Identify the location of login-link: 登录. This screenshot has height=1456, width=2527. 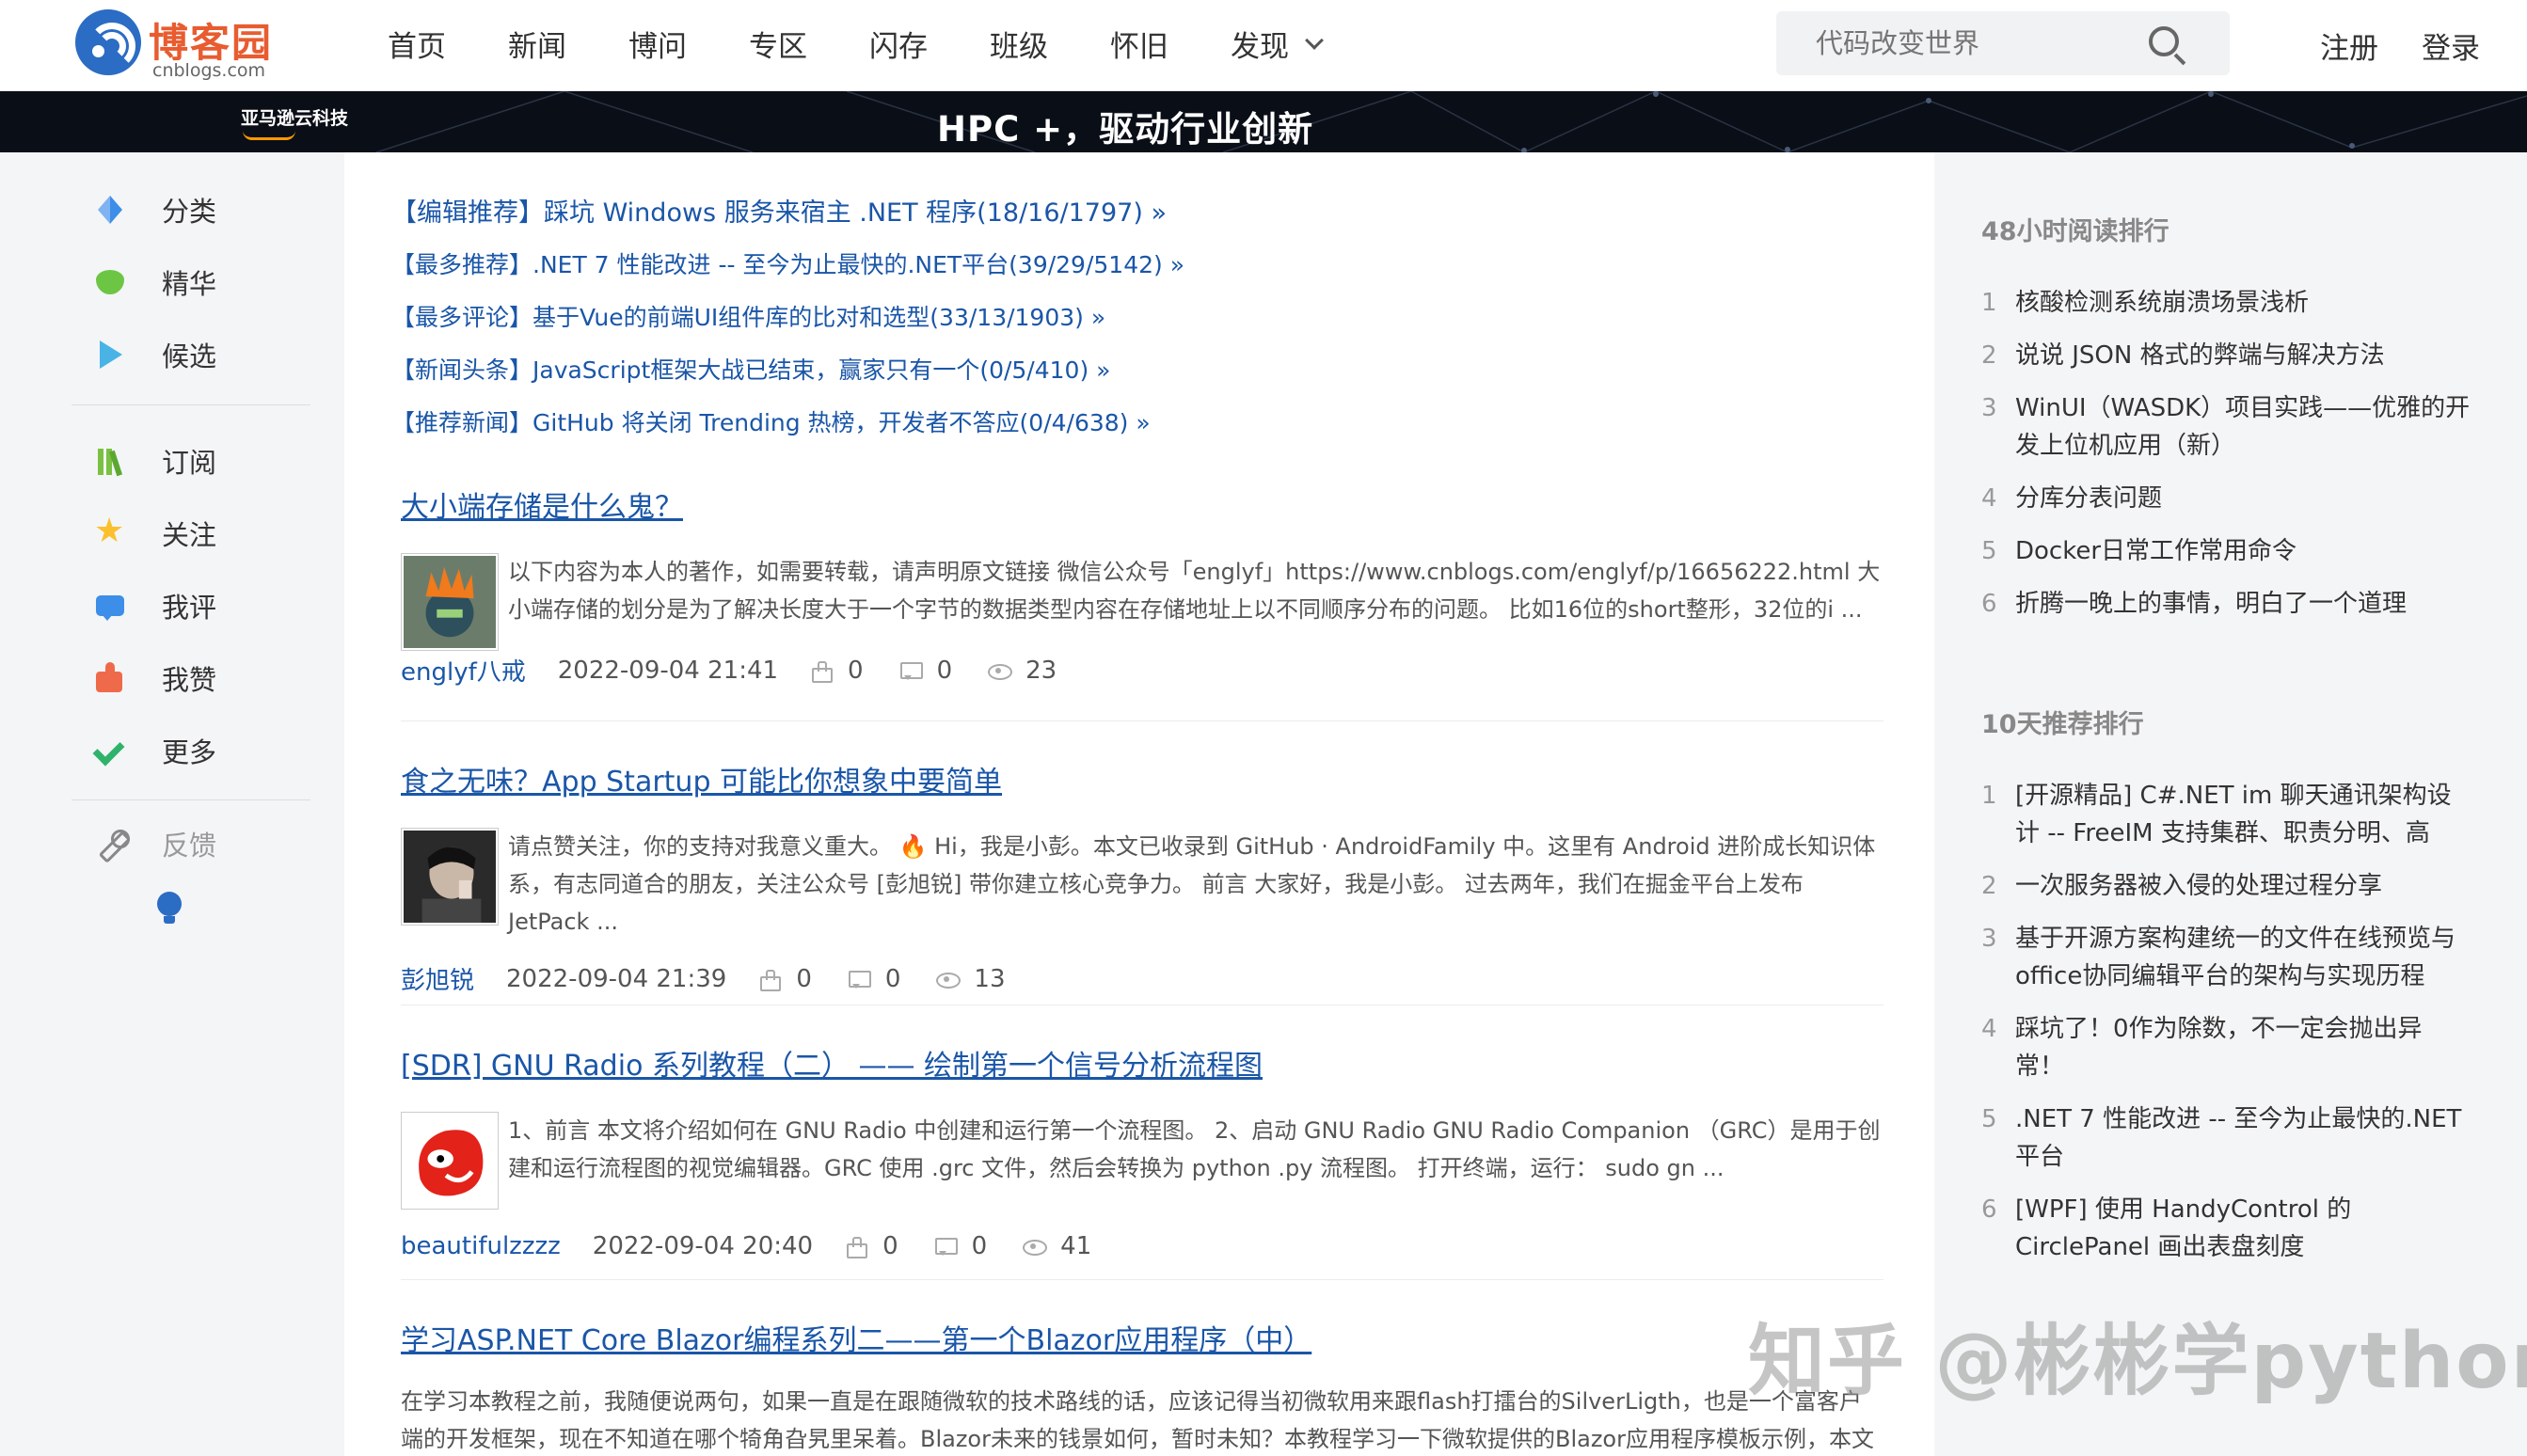
(2451, 45).